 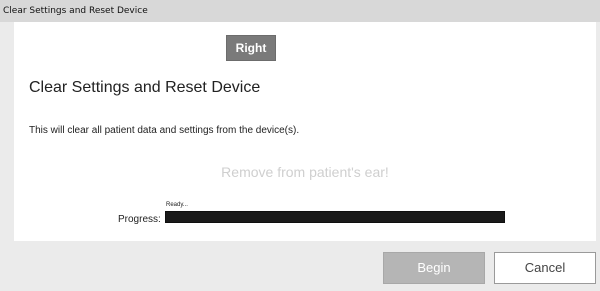 What do you see at coordinates (434, 268) in the screenshot?
I see `begin-button: Begin` at bounding box center [434, 268].